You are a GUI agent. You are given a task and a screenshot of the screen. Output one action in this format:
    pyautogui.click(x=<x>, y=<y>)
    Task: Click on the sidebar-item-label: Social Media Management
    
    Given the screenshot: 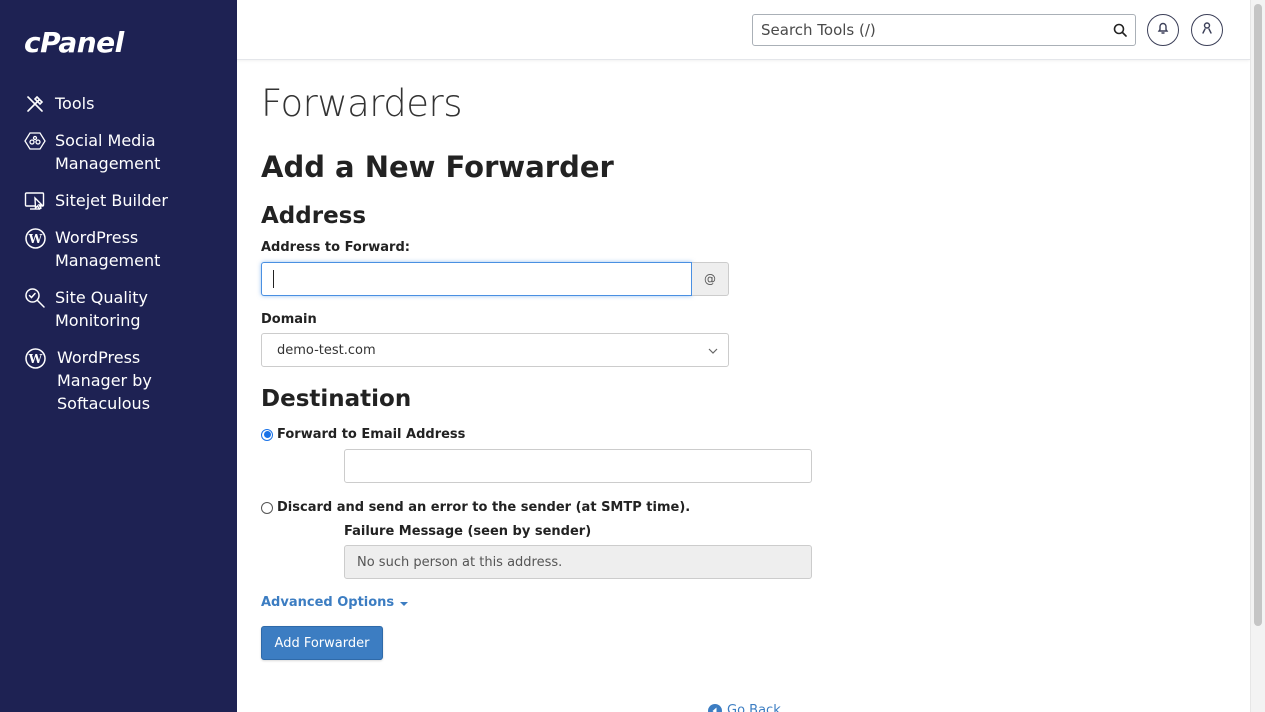 What is the action you would take?
    pyautogui.click(x=108, y=152)
    